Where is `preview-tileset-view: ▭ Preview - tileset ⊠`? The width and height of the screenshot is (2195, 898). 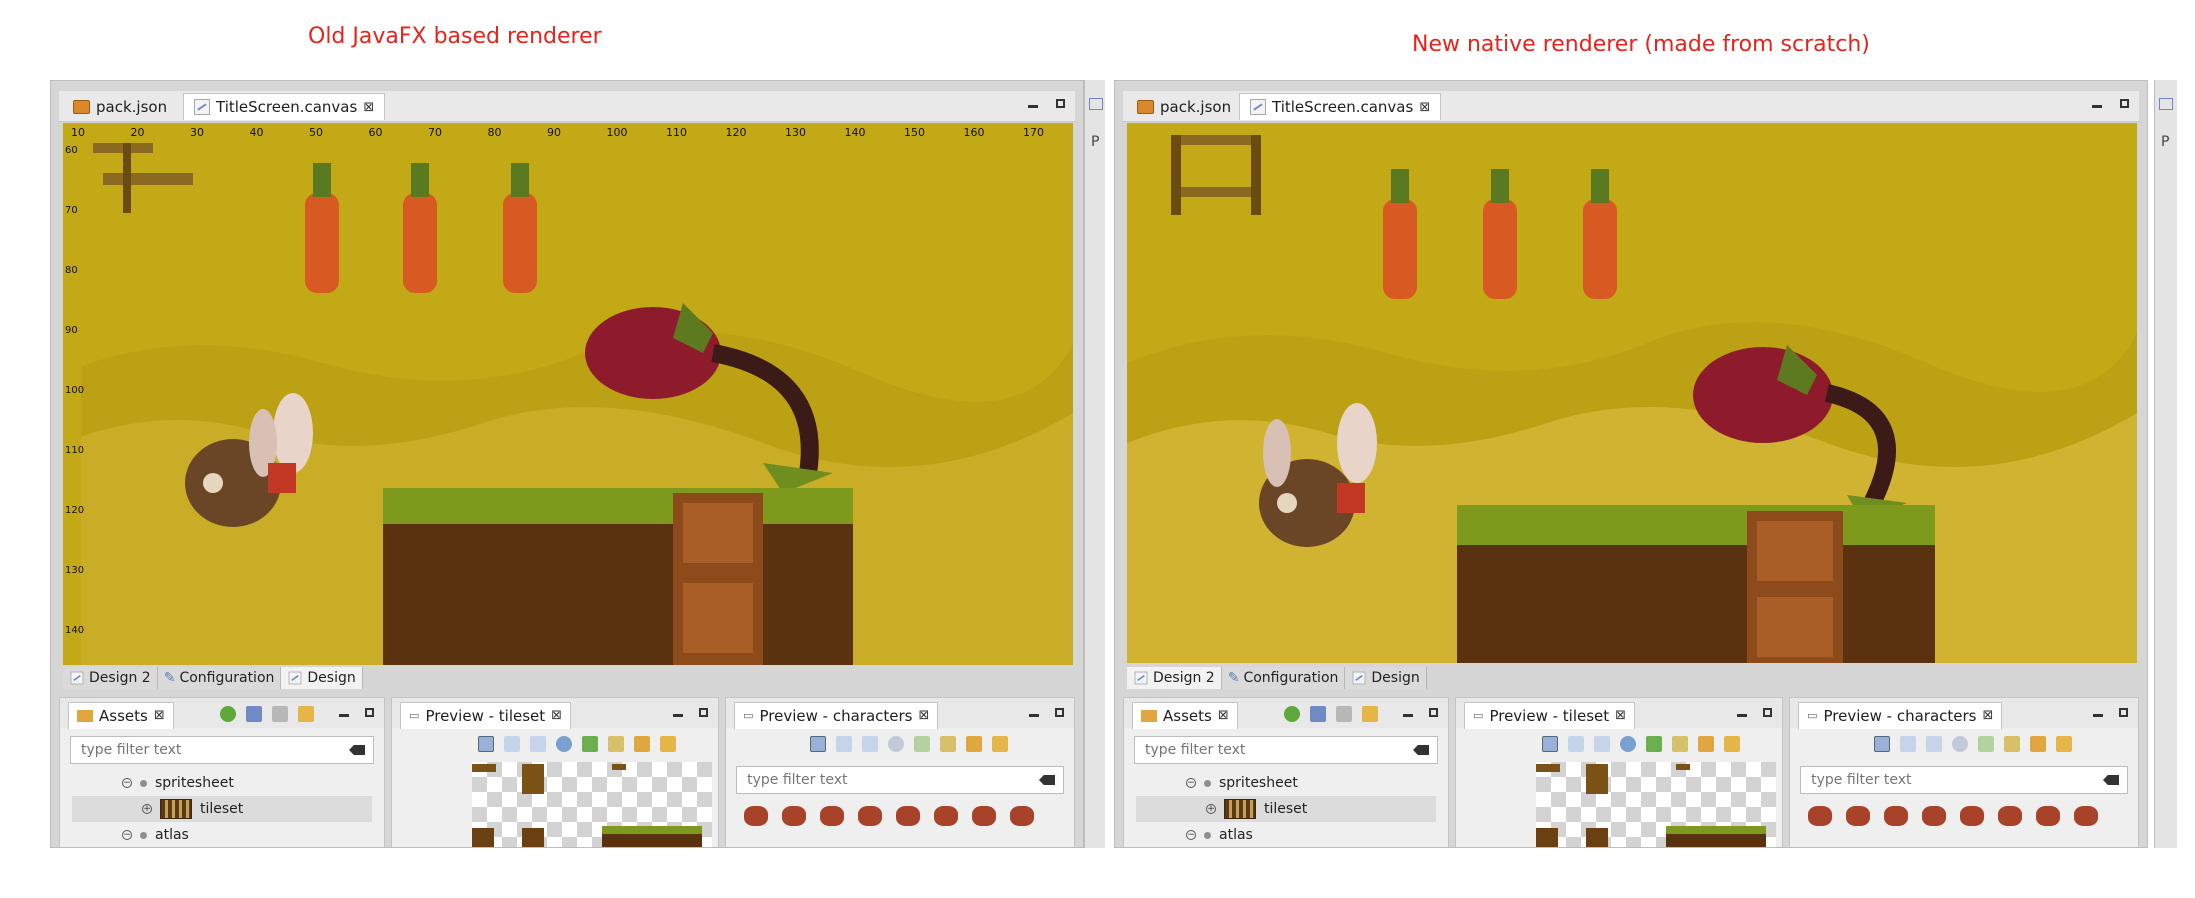
preview-tileset-view: ▭ Preview - tileset ⊠ is located at coordinates (555, 772).